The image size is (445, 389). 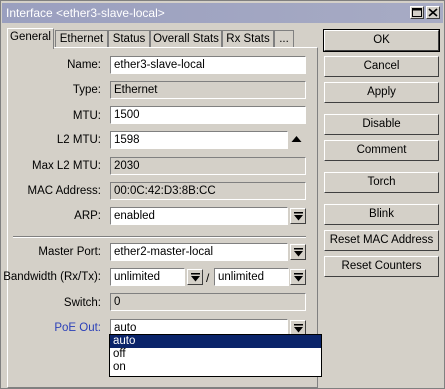 What do you see at coordinates (78, 140) in the screenshot?
I see `l2mtu-label: L2 MTU:` at bounding box center [78, 140].